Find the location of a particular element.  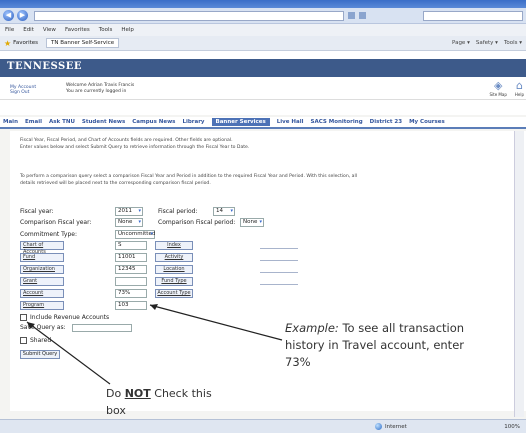

stop-icon is located at coordinates (362, 15).